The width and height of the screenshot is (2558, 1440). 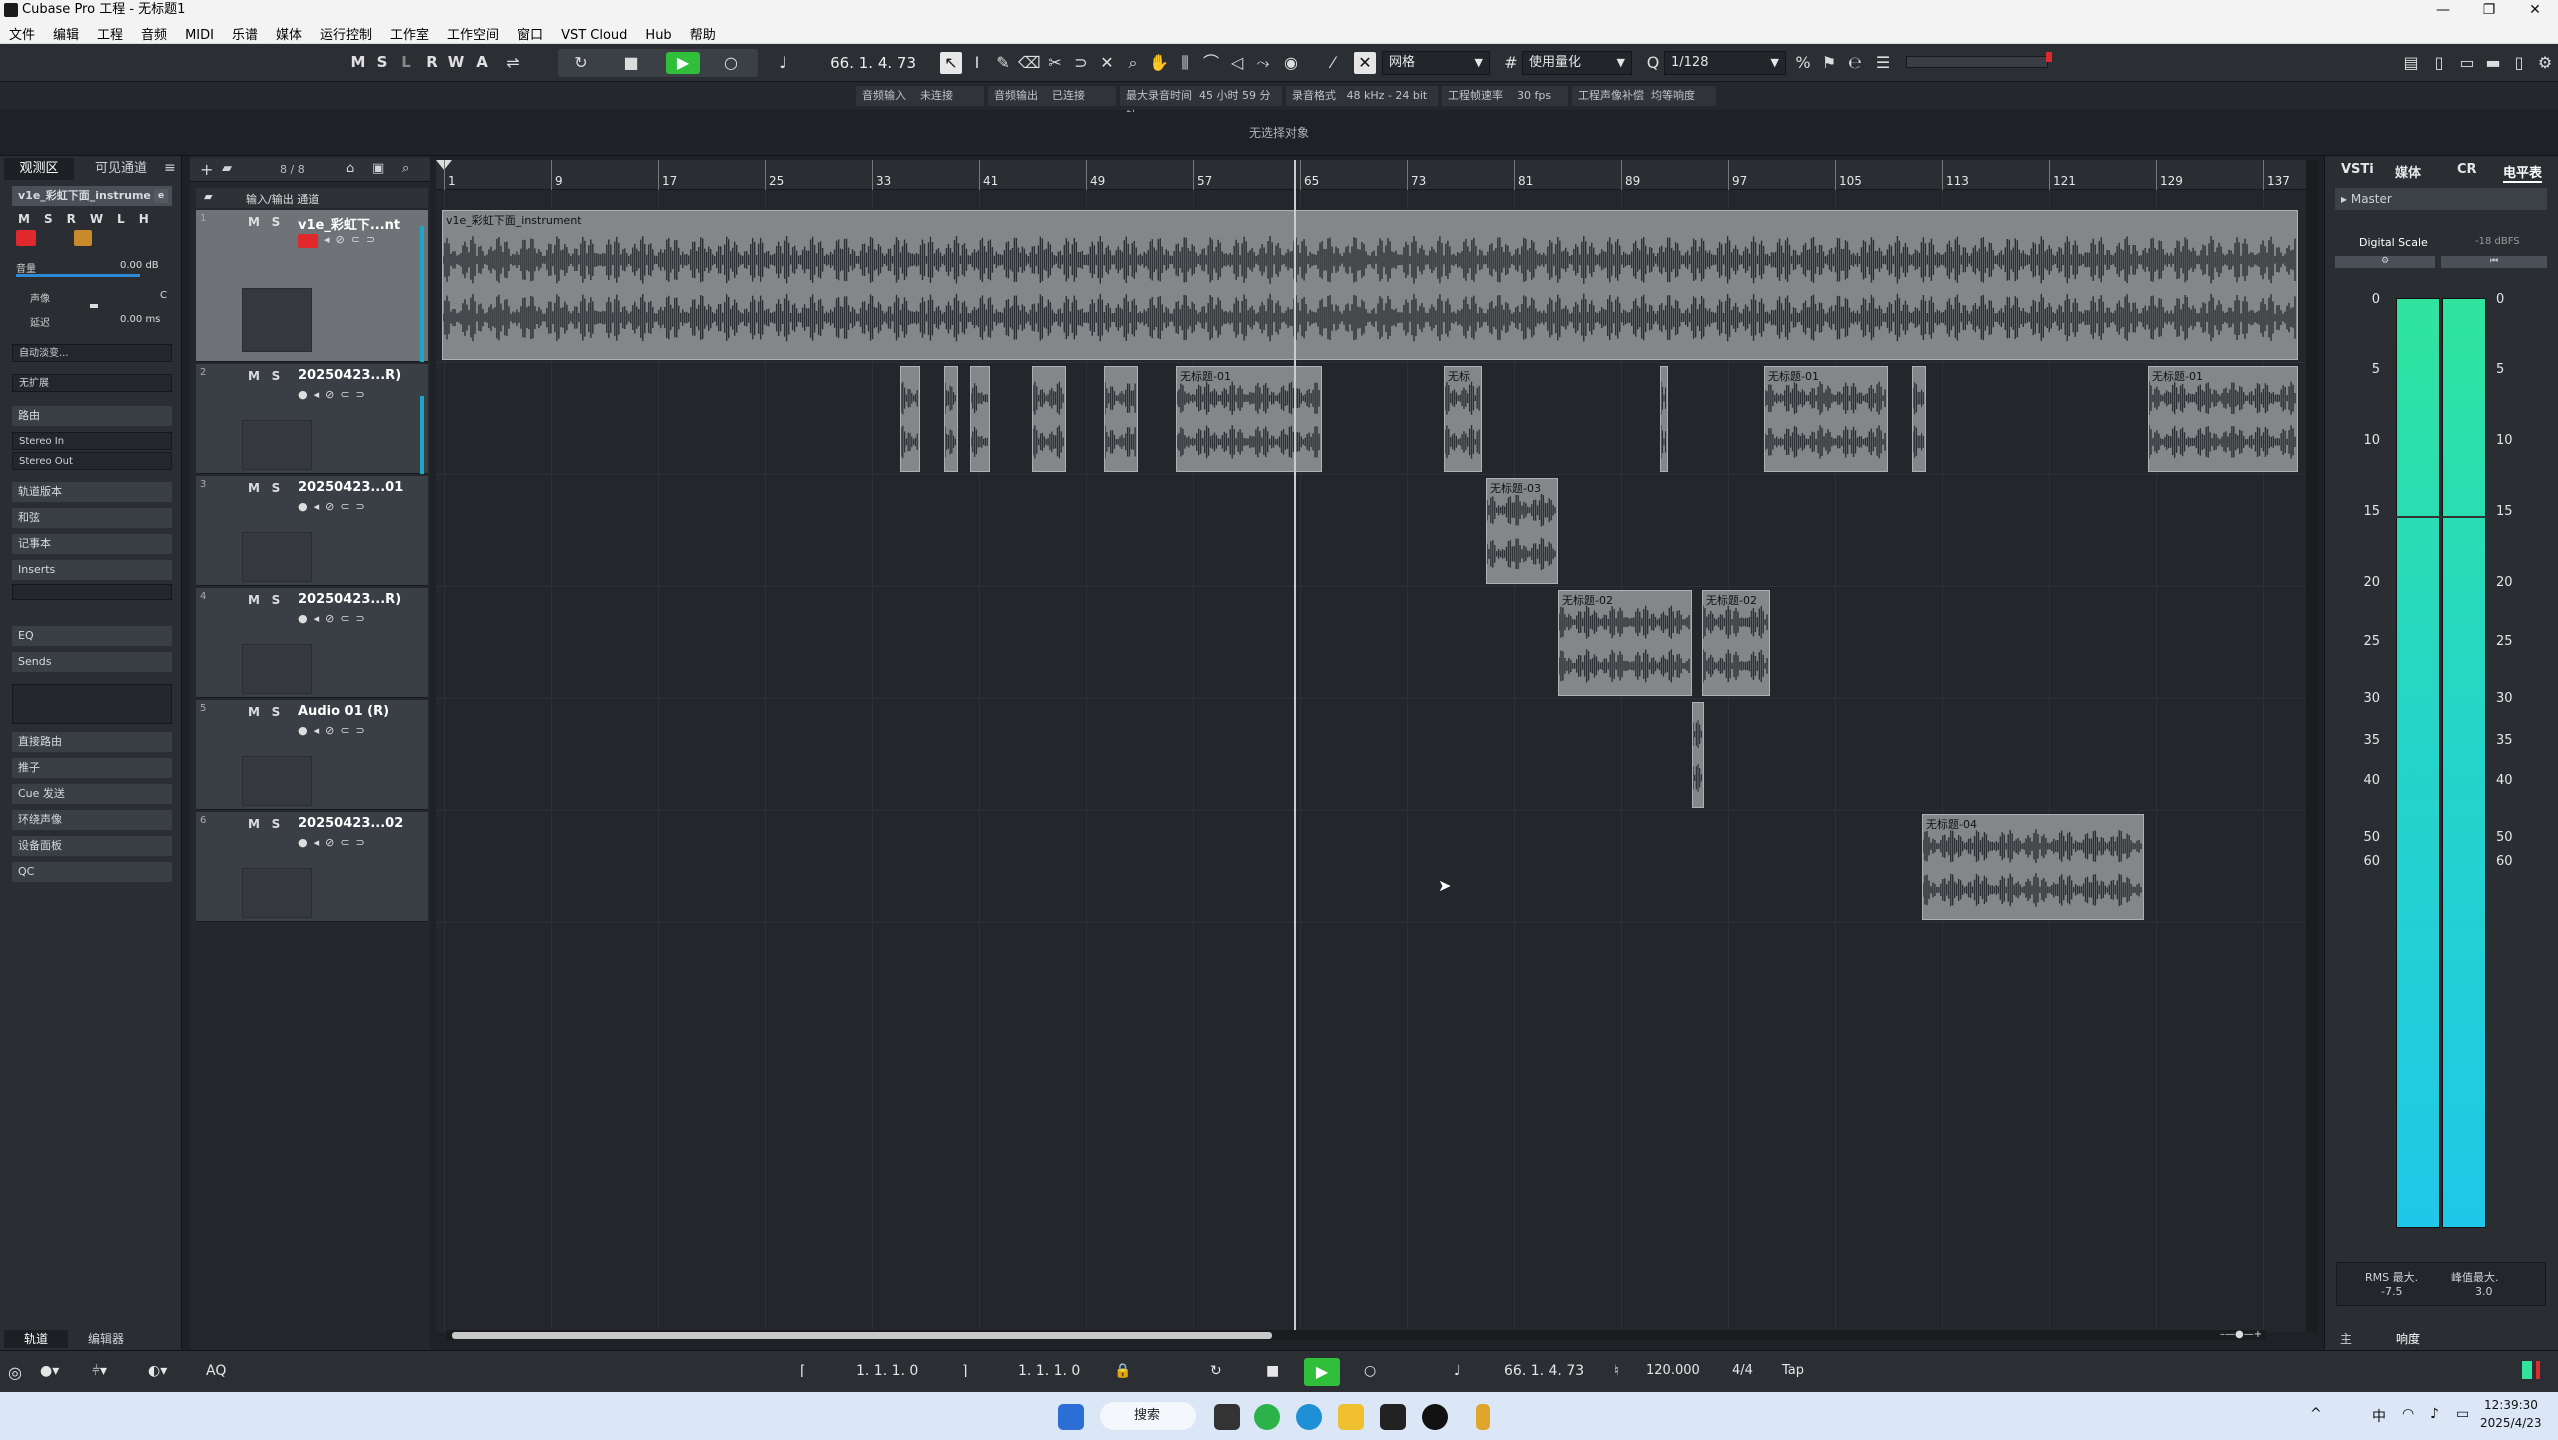 I want to click on insert-slot, so click(x=92, y=592).